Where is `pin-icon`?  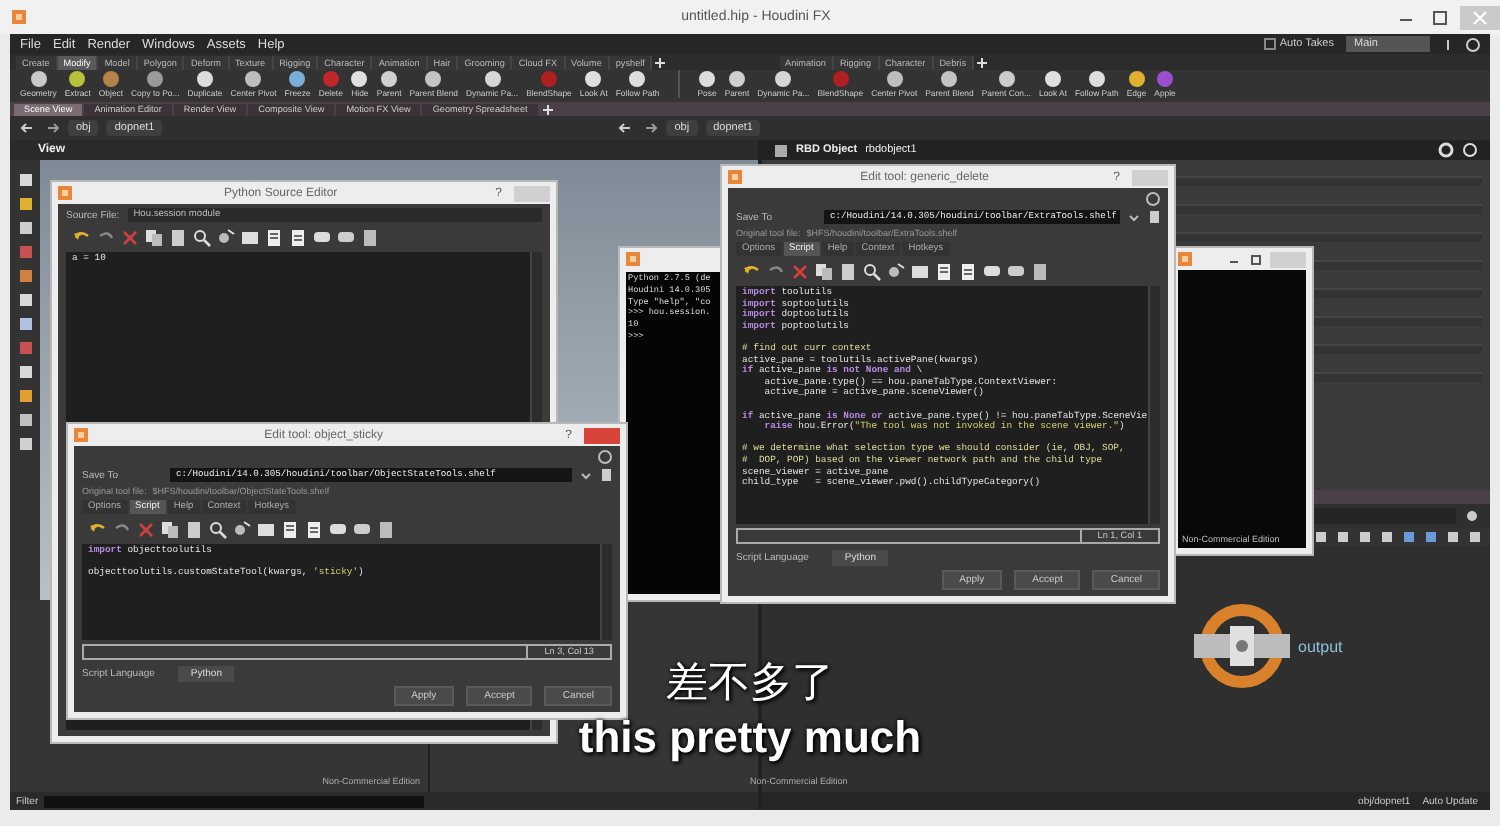
pin-icon is located at coordinates (1472, 516).